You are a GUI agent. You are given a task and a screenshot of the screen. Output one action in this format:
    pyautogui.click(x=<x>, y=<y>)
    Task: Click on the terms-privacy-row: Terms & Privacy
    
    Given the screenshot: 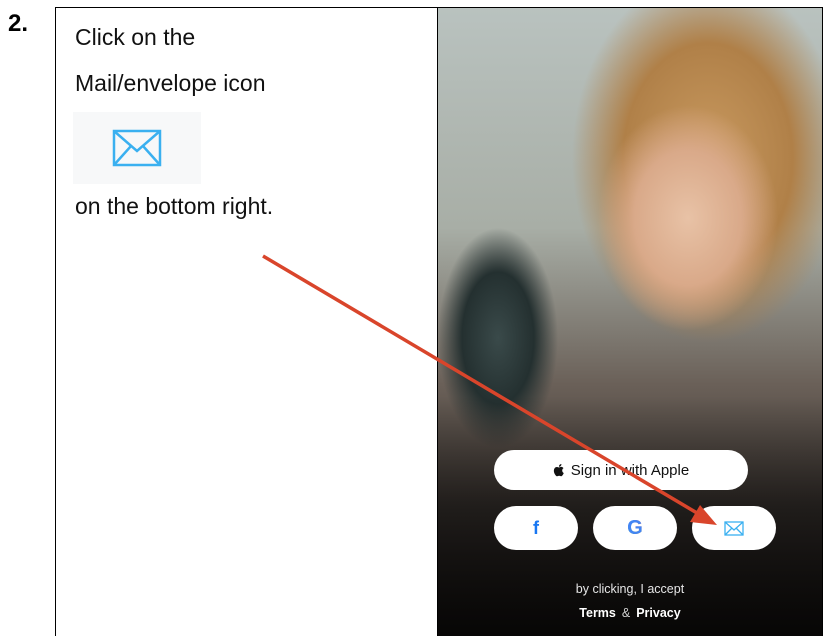 What is the action you would take?
    pyautogui.click(x=630, y=613)
    